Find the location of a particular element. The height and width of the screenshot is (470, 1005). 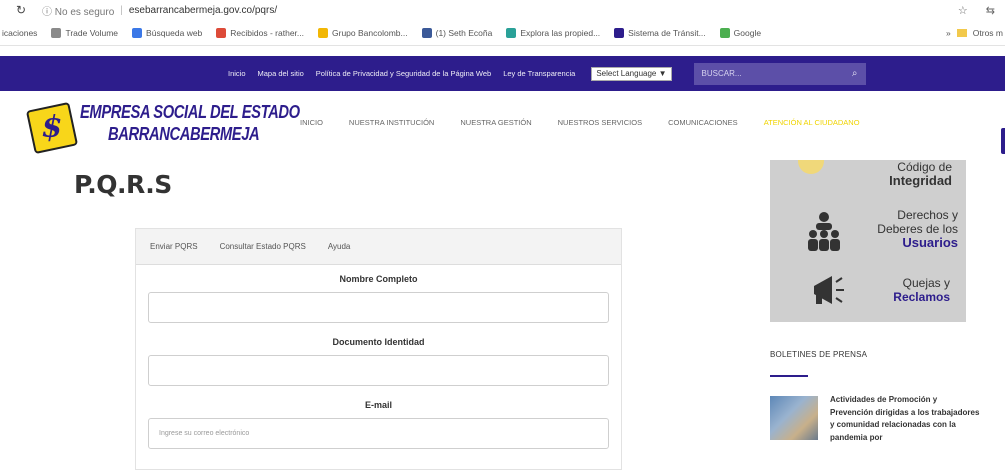

integrity-icon is located at coordinates (811, 167).